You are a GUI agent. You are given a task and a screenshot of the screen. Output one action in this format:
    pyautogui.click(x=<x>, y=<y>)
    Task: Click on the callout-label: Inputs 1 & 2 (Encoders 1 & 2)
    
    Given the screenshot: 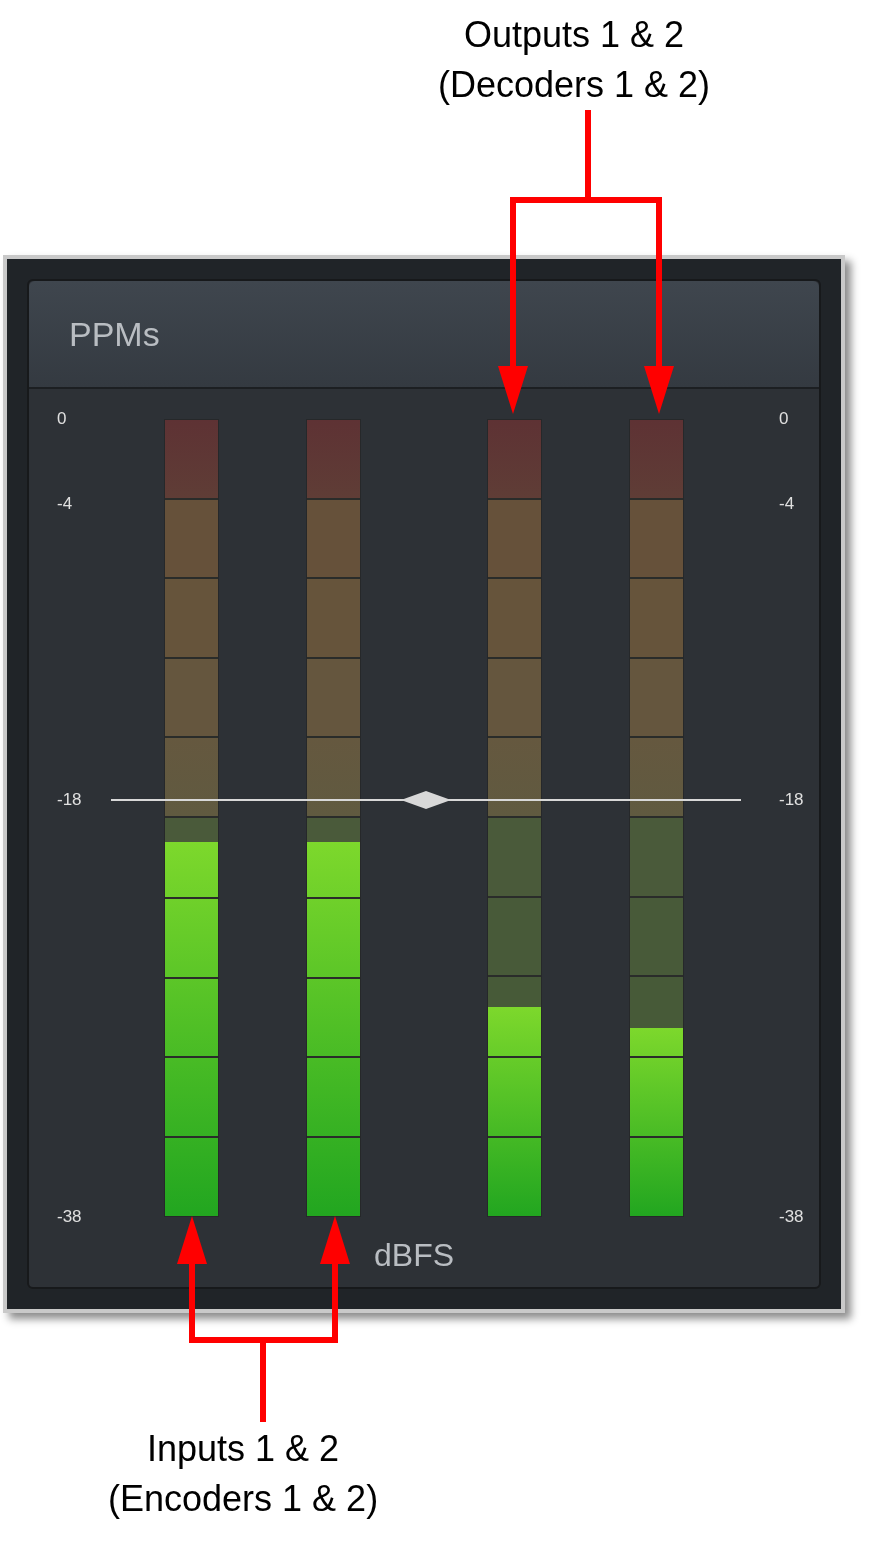 What is the action you would take?
    pyautogui.click(x=243, y=1474)
    